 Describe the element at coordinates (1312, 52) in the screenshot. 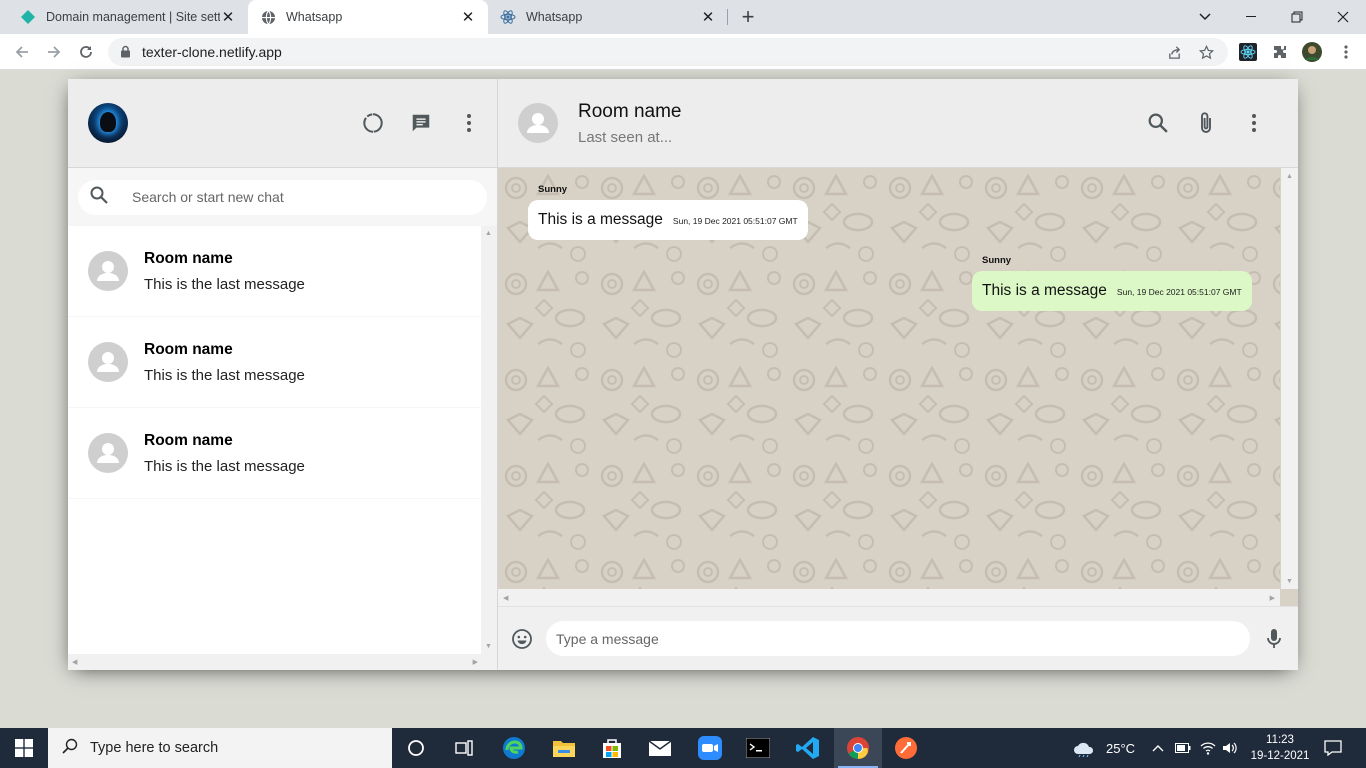

I see `profile-avatar` at that location.